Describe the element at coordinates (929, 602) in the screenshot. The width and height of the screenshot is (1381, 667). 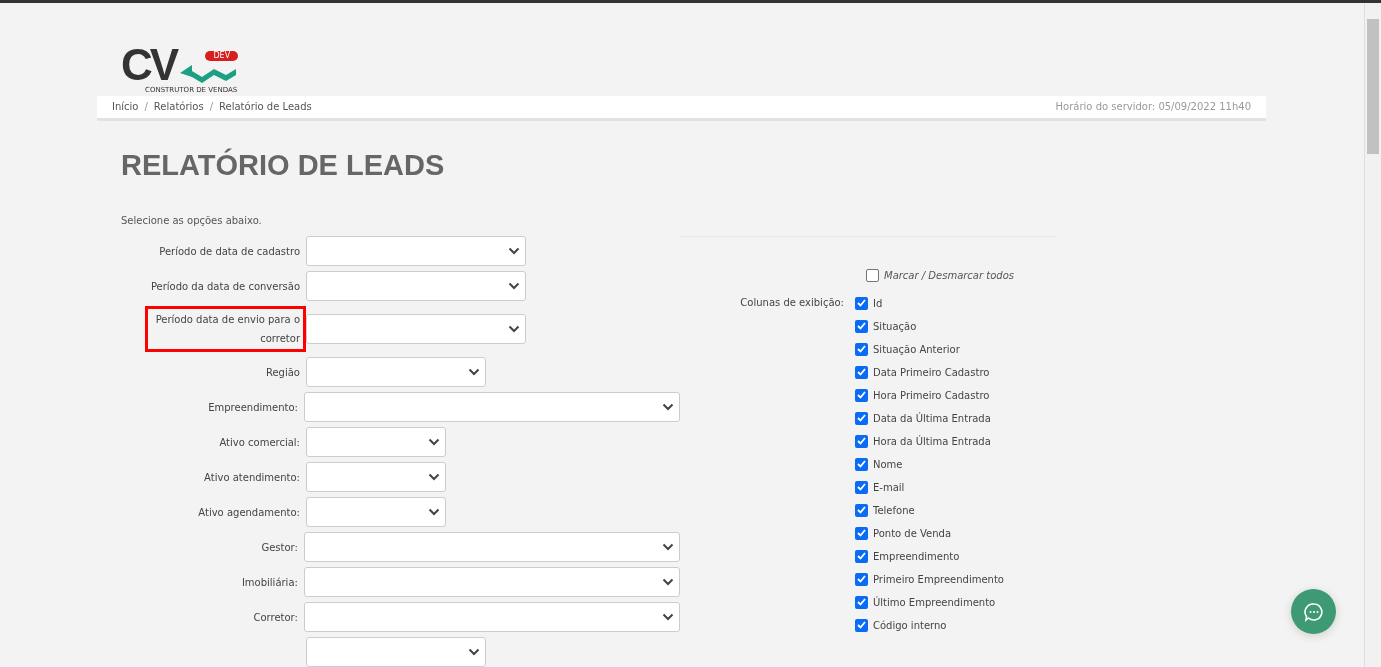
I see `column-option: Último Empreendimento` at that location.